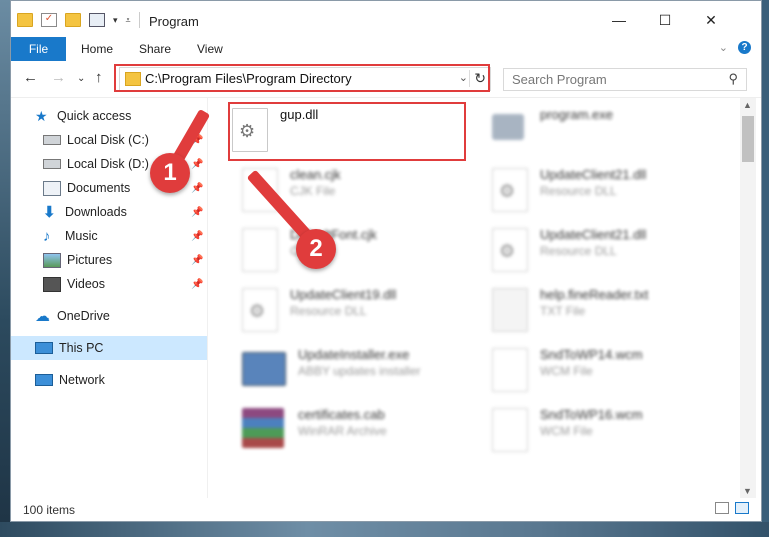 The height and width of the screenshot is (537, 769). What do you see at coordinates (99, 77) in the screenshot?
I see `up-button: ↑` at bounding box center [99, 77].